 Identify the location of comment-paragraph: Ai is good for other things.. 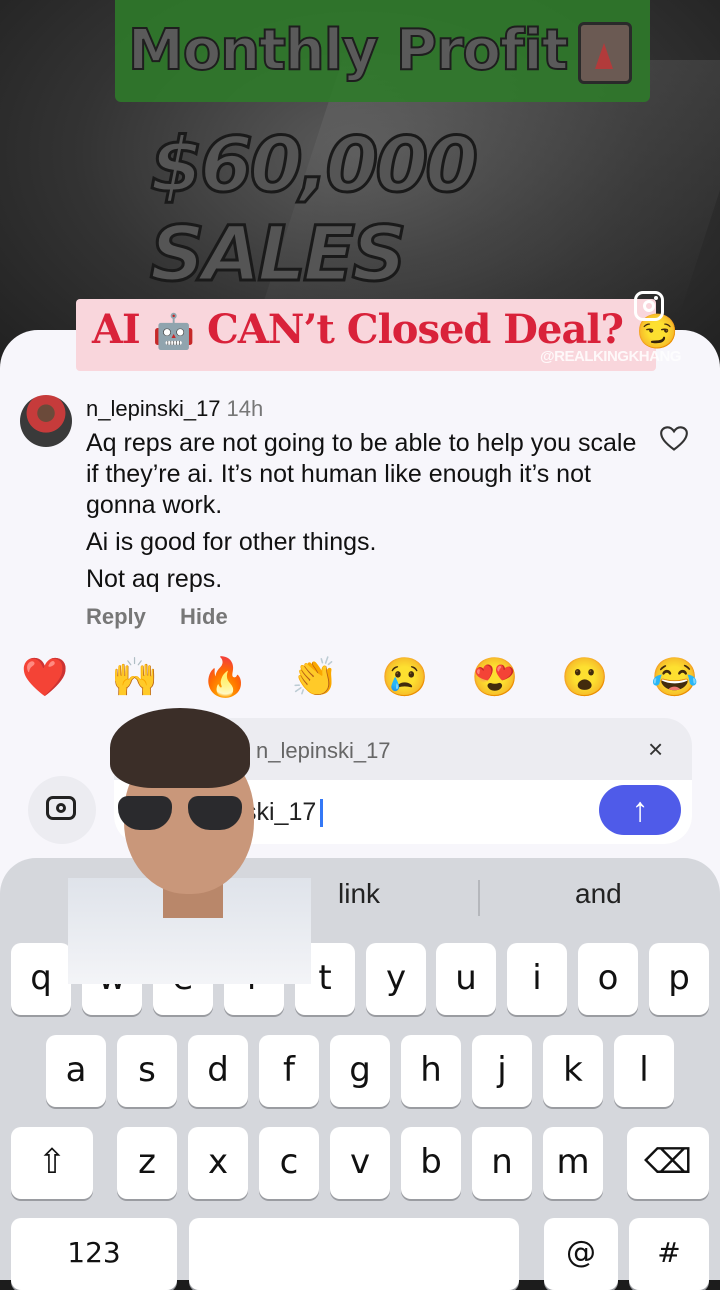
(231, 542).